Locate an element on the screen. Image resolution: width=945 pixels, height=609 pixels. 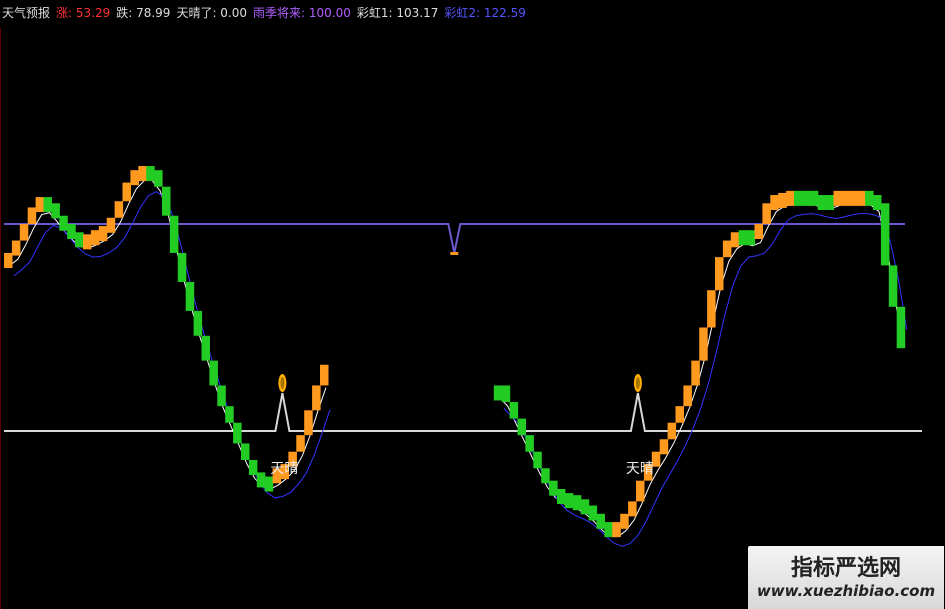
header-item-rainbow1: 彩虹1: 103.17 is located at coordinates (397, 13).